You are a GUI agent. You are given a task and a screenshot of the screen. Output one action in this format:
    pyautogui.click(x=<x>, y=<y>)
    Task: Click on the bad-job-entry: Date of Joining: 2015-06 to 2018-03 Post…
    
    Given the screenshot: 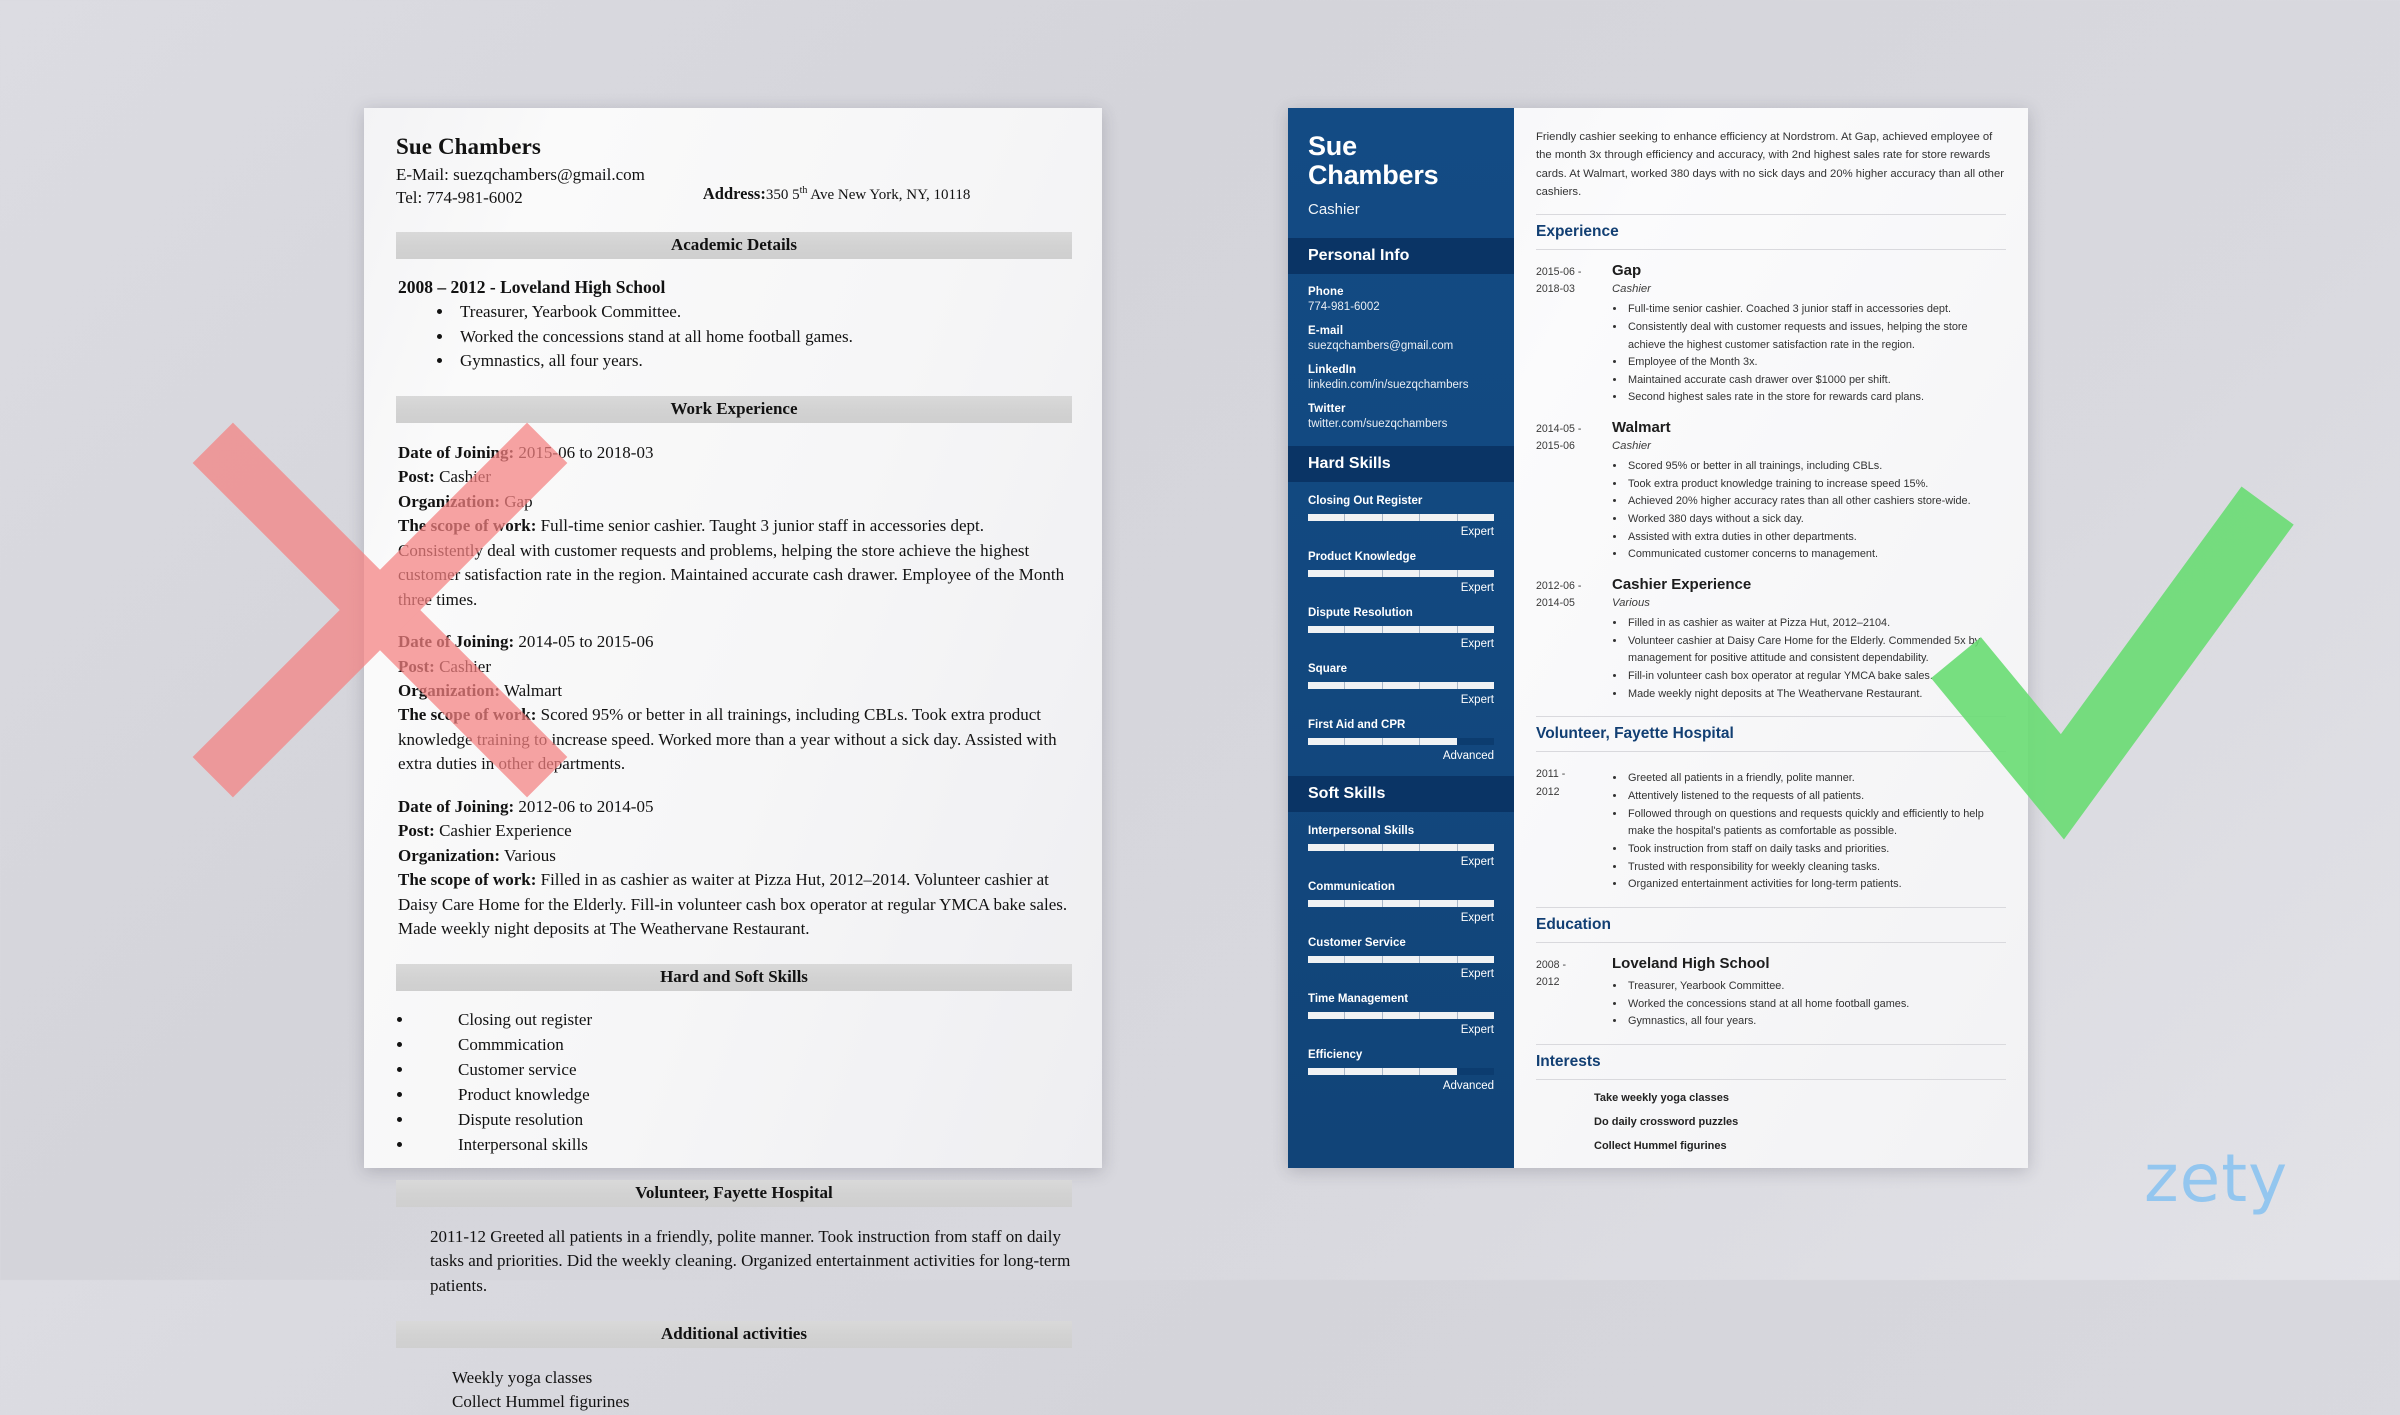 What is the action you would take?
    pyautogui.click(x=734, y=526)
    